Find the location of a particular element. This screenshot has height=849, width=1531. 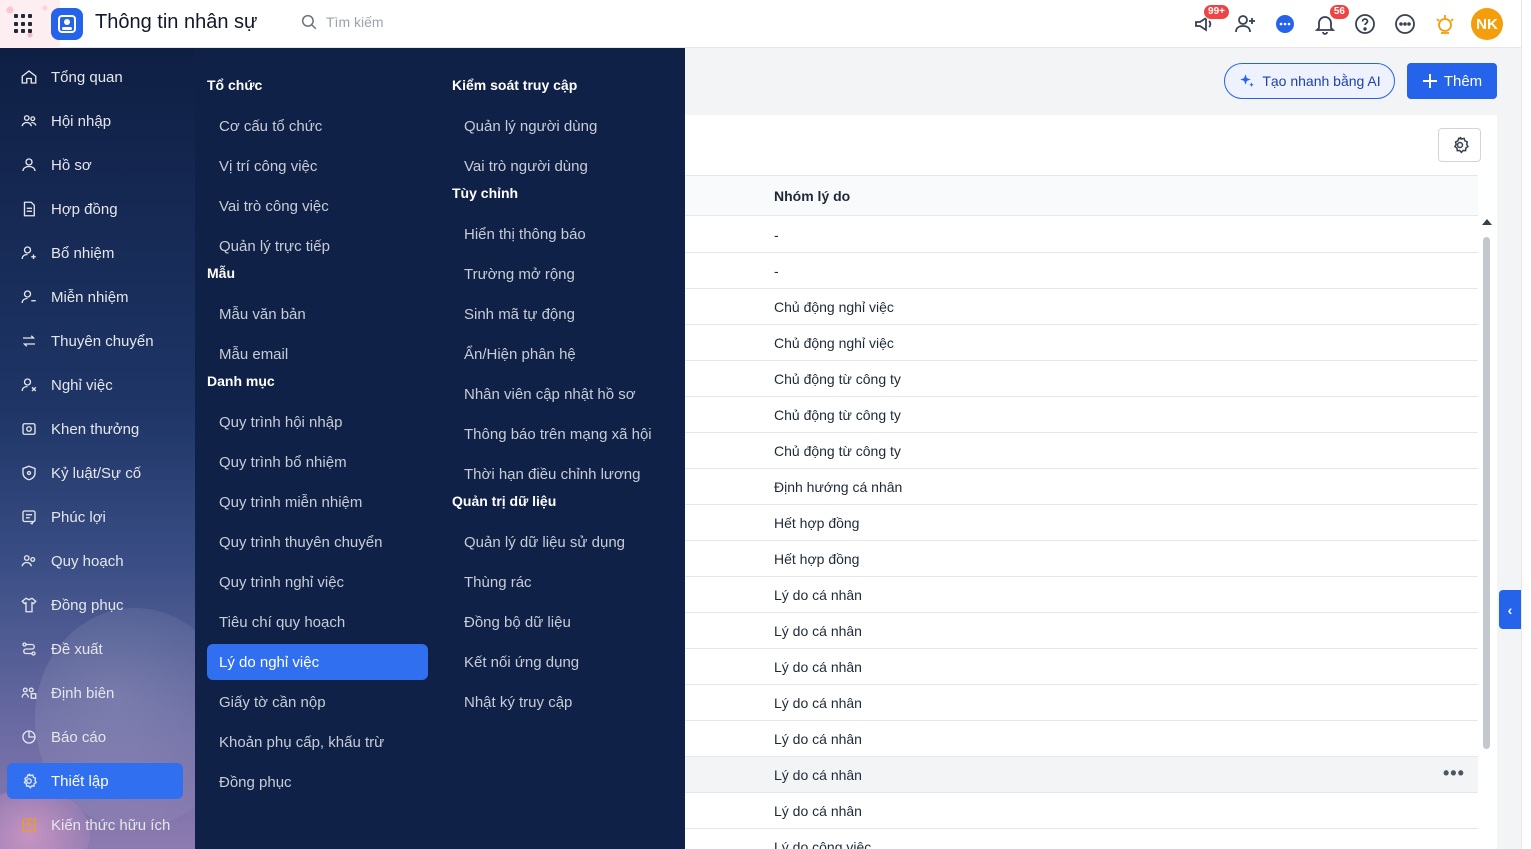

menu-group-title: Tùy chỉnh is located at coordinates (485, 193).